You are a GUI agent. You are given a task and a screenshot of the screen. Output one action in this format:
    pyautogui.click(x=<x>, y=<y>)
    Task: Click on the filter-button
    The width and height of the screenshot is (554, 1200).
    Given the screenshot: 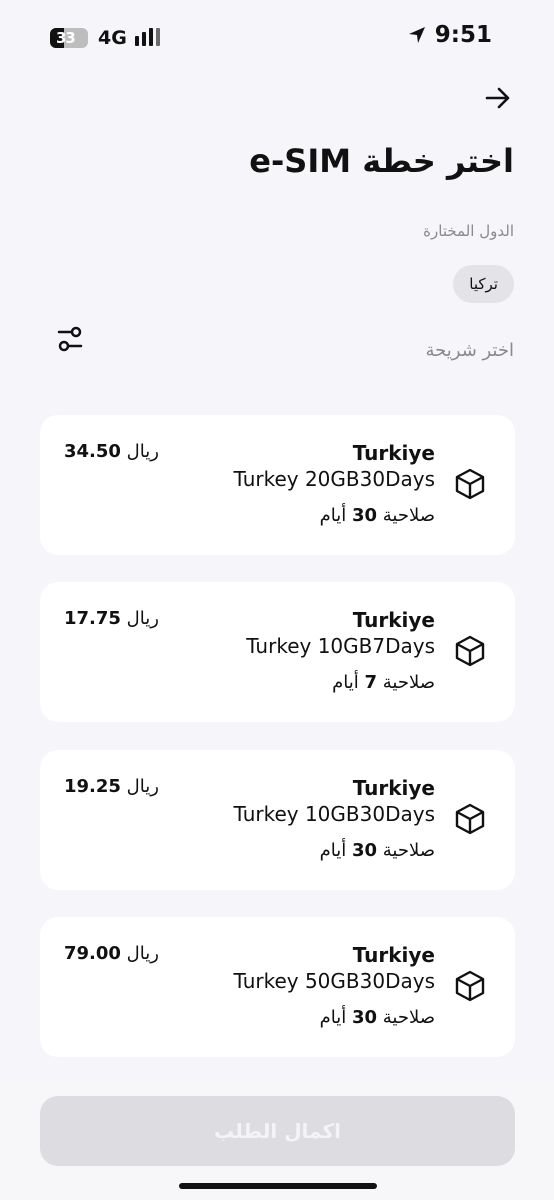 What is the action you would take?
    pyautogui.click(x=70, y=339)
    